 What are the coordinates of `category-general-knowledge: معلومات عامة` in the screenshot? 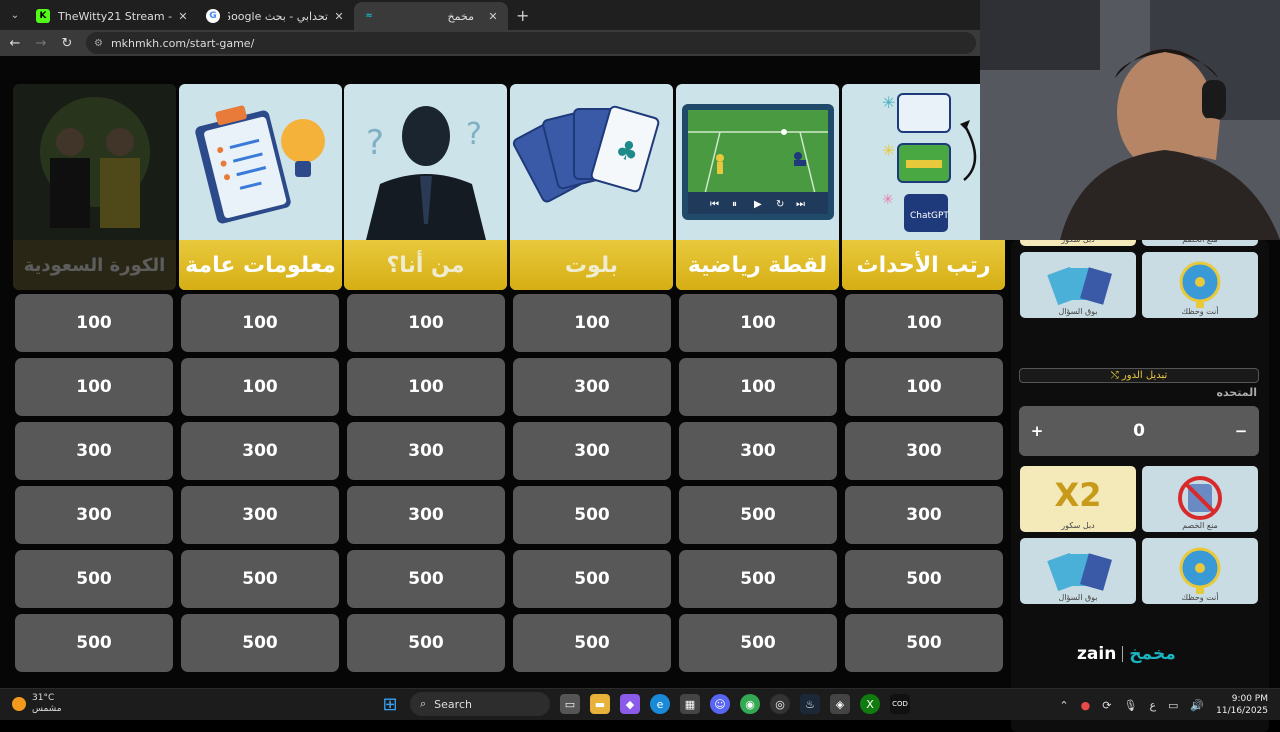 It's located at (260, 187).